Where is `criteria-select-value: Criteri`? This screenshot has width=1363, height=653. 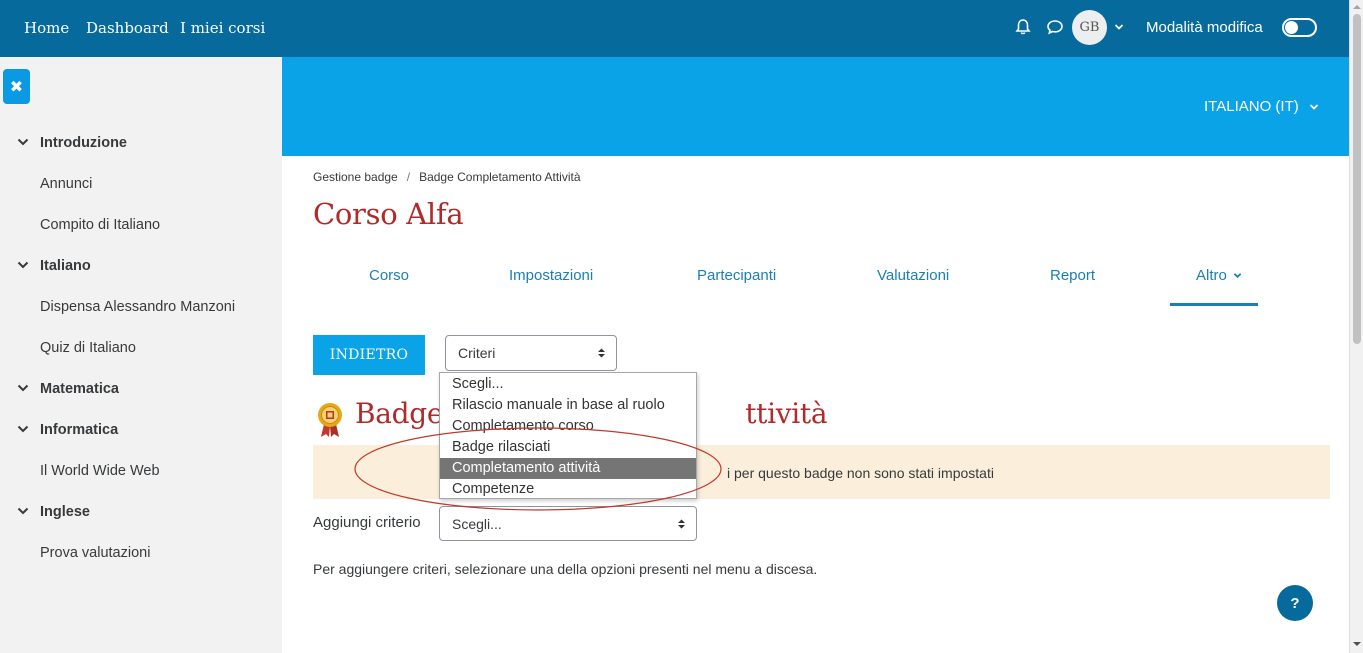
criteria-select-value: Criteri is located at coordinates (477, 353).